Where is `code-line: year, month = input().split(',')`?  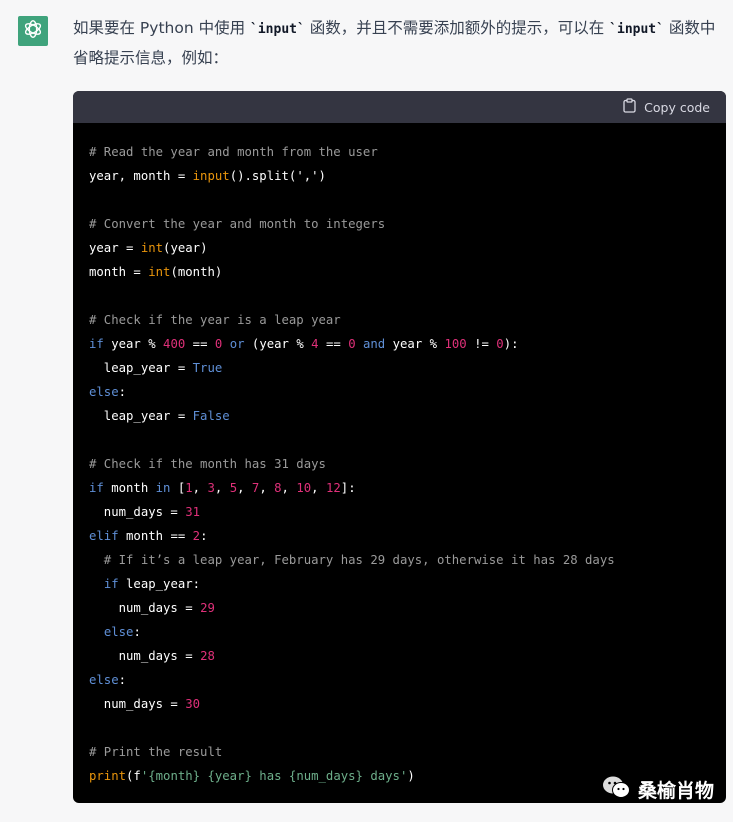 code-line: year, month = input().split(',') is located at coordinates (399, 176).